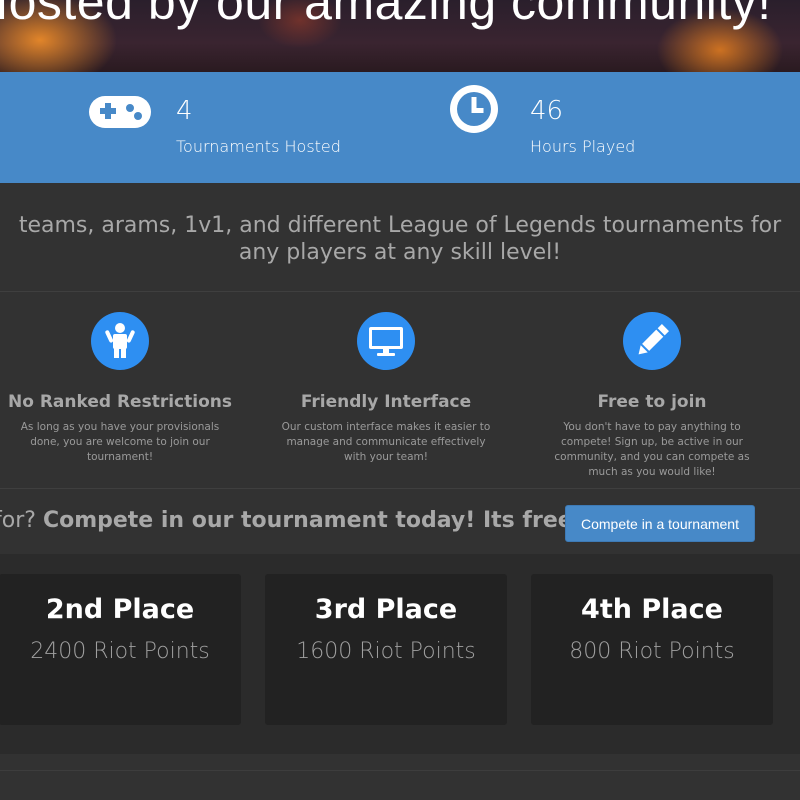 The image size is (800, 800). Describe the element at coordinates (474, 111) in the screenshot. I see `clock-icon` at that location.